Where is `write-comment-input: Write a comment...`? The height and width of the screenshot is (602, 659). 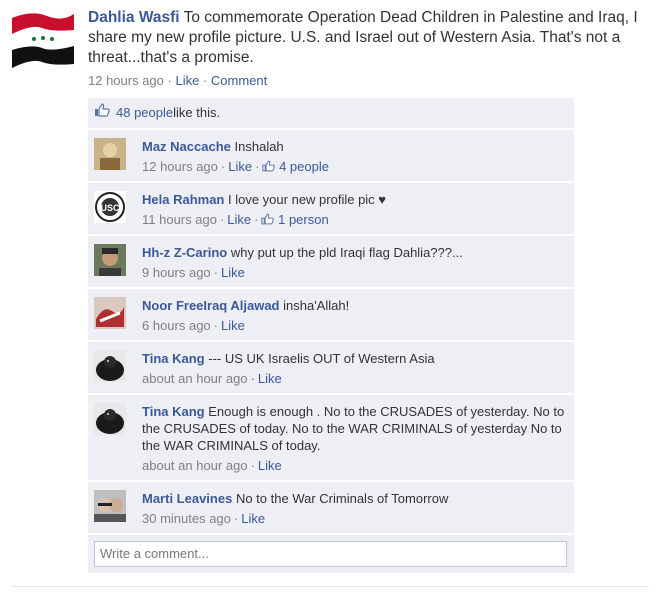 write-comment-input: Write a comment... is located at coordinates (330, 554).